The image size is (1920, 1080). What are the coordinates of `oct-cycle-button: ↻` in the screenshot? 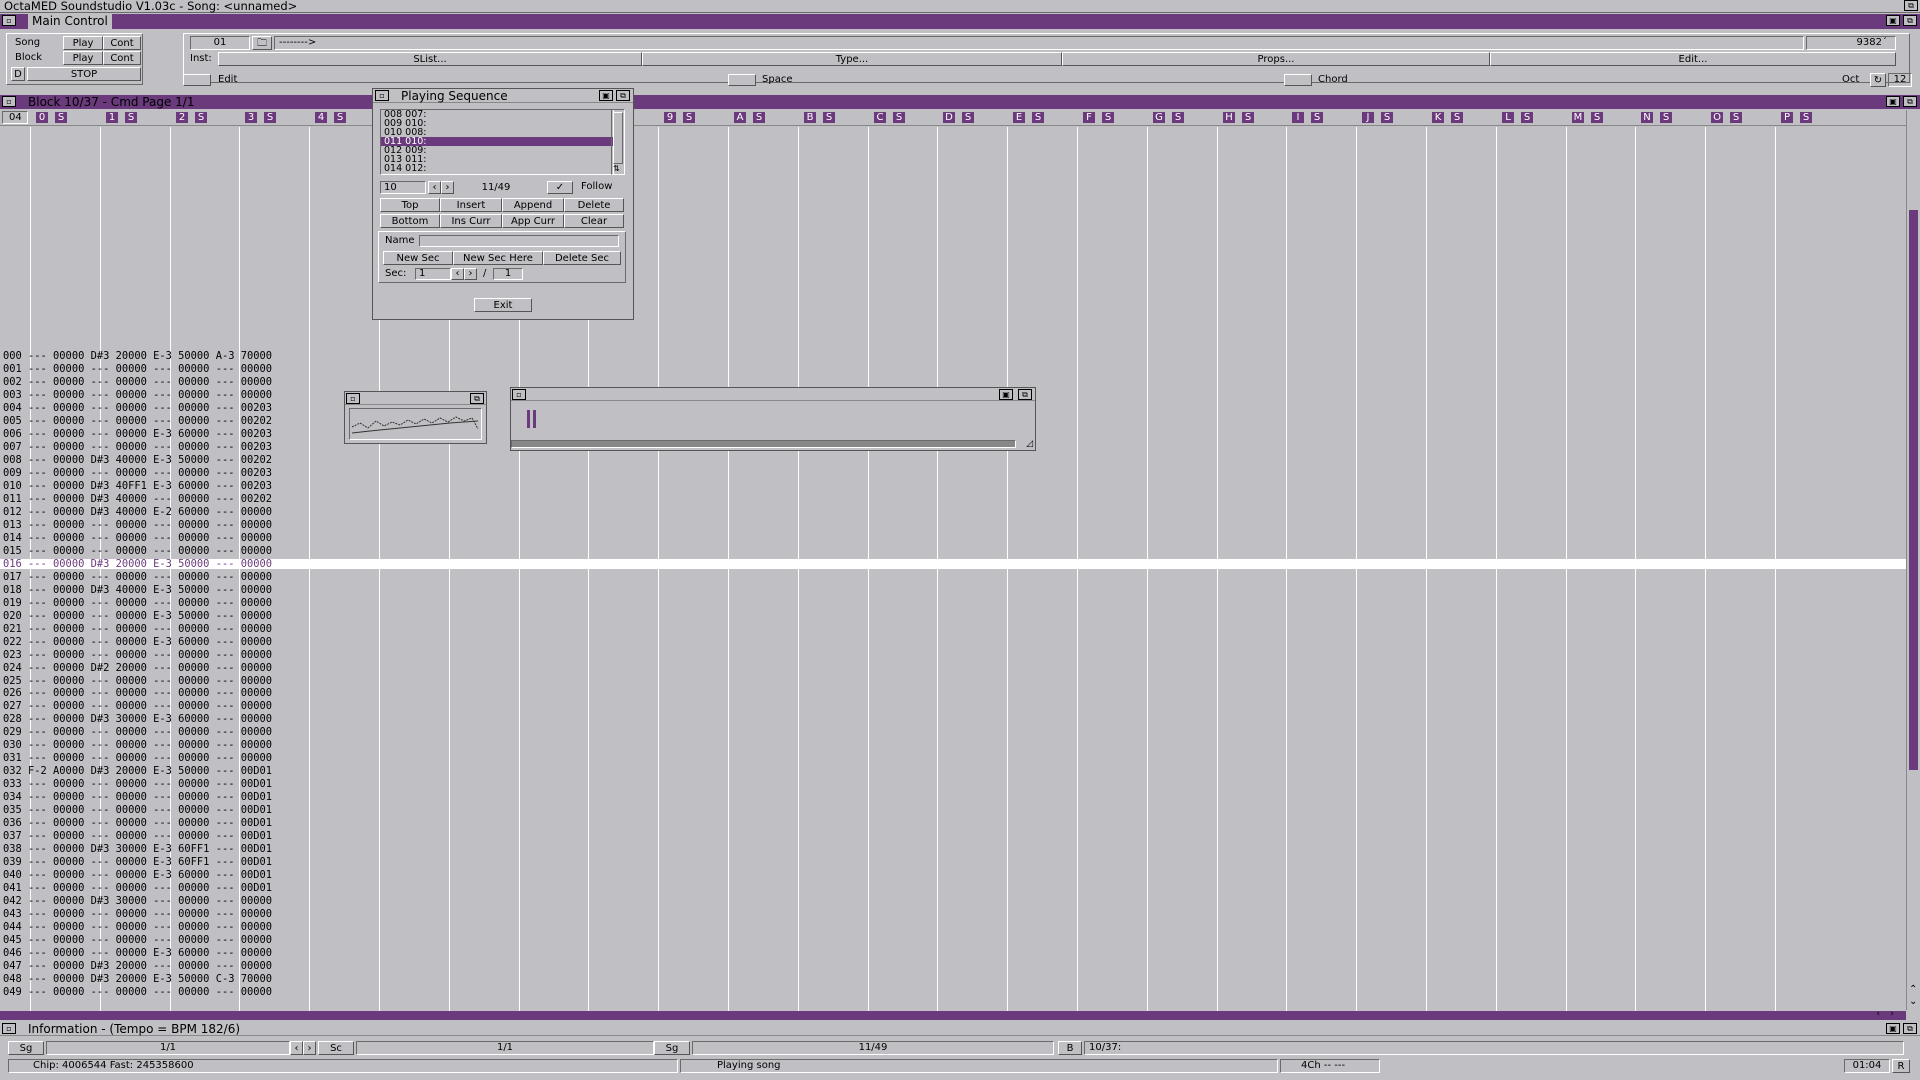 It's located at (1878, 80).